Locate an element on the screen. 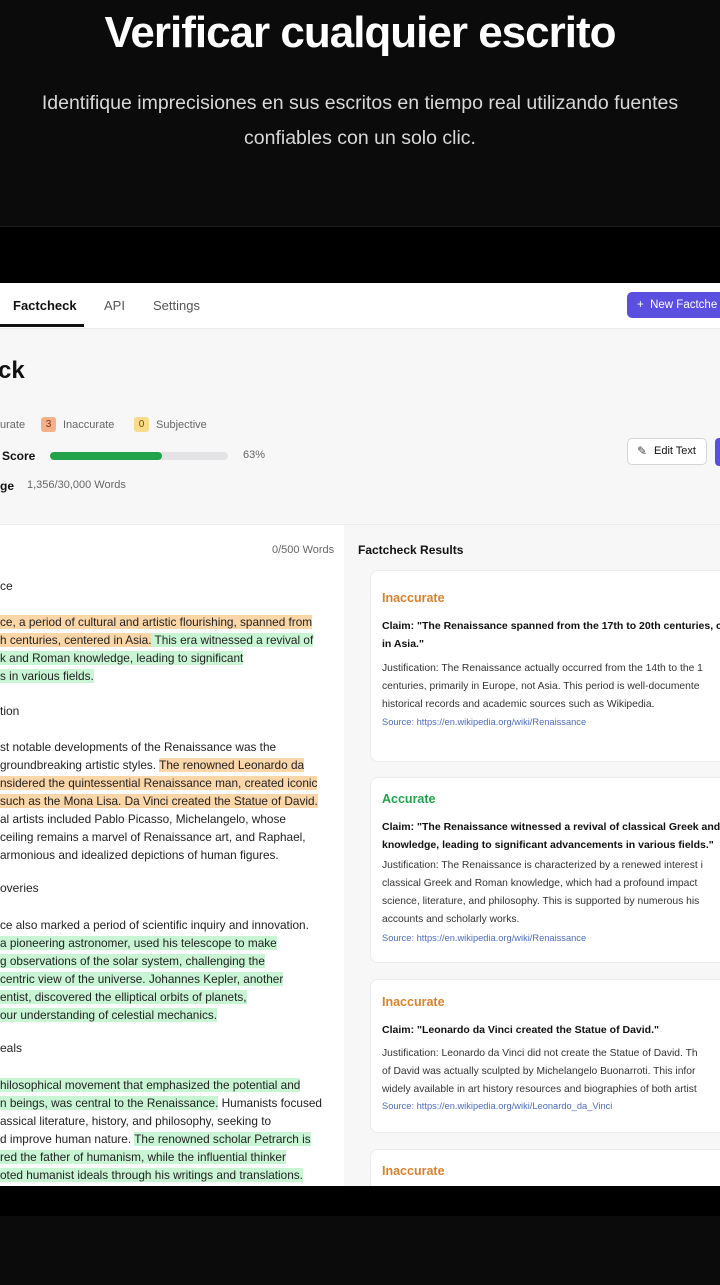 Image resolution: width=720 pixels, height=1285 pixels. edit-text-button: ✎ Edit Text is located at coordinates (667, 451).